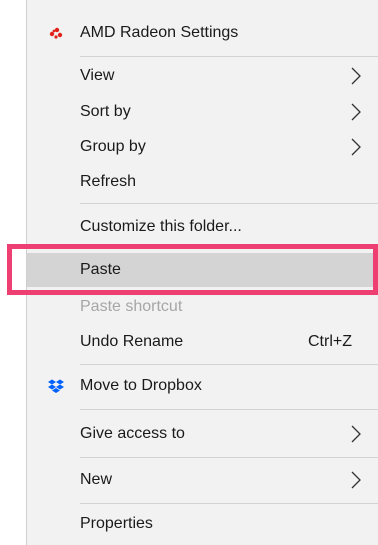 This screenshot has height=545, width=378. What do you see at coordinates (159, 32) in the screenshot?
I see `menu-item-label: AMD Radeon Settings` at bounding box center [159, 32].